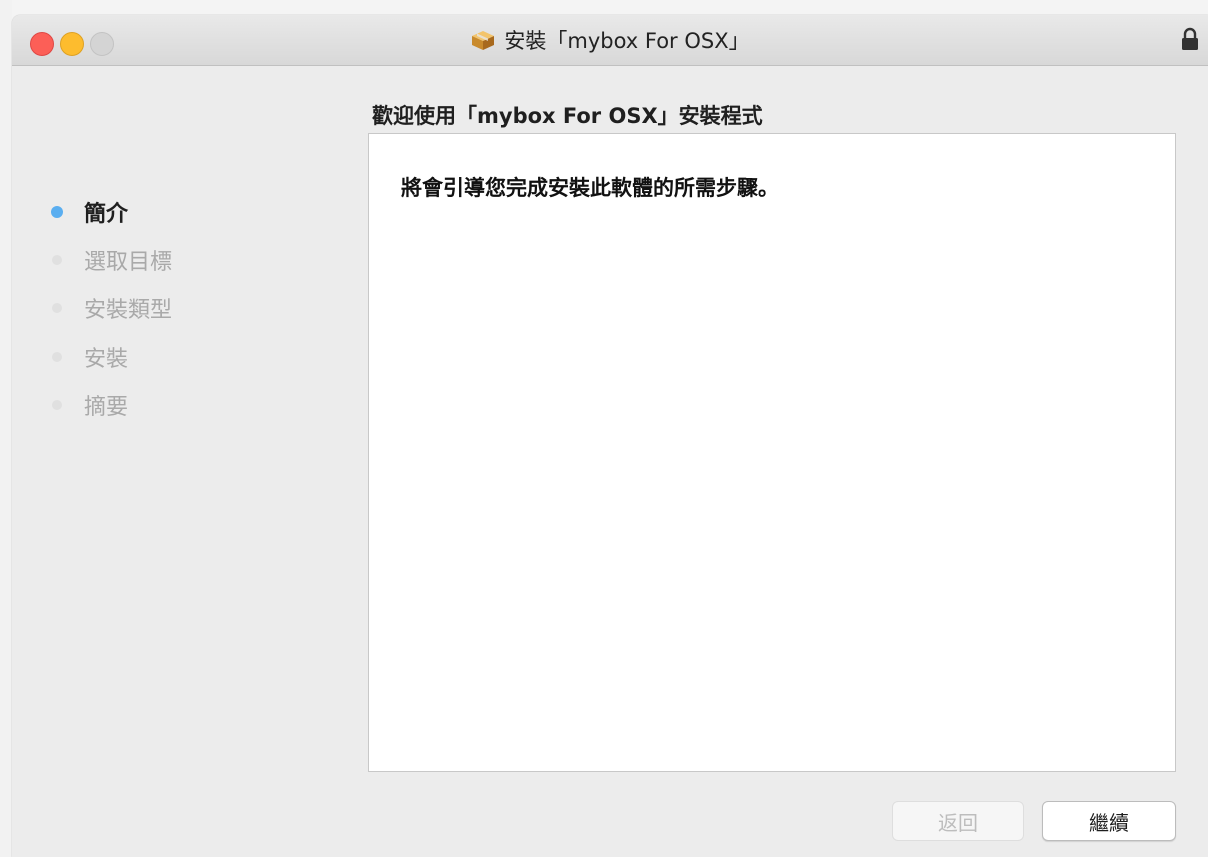 This screenshot has height=857, width=1208. I want to click on intro-text: 將會引導您完成安裝此軟體的所需步驟。, so click(590, 188).